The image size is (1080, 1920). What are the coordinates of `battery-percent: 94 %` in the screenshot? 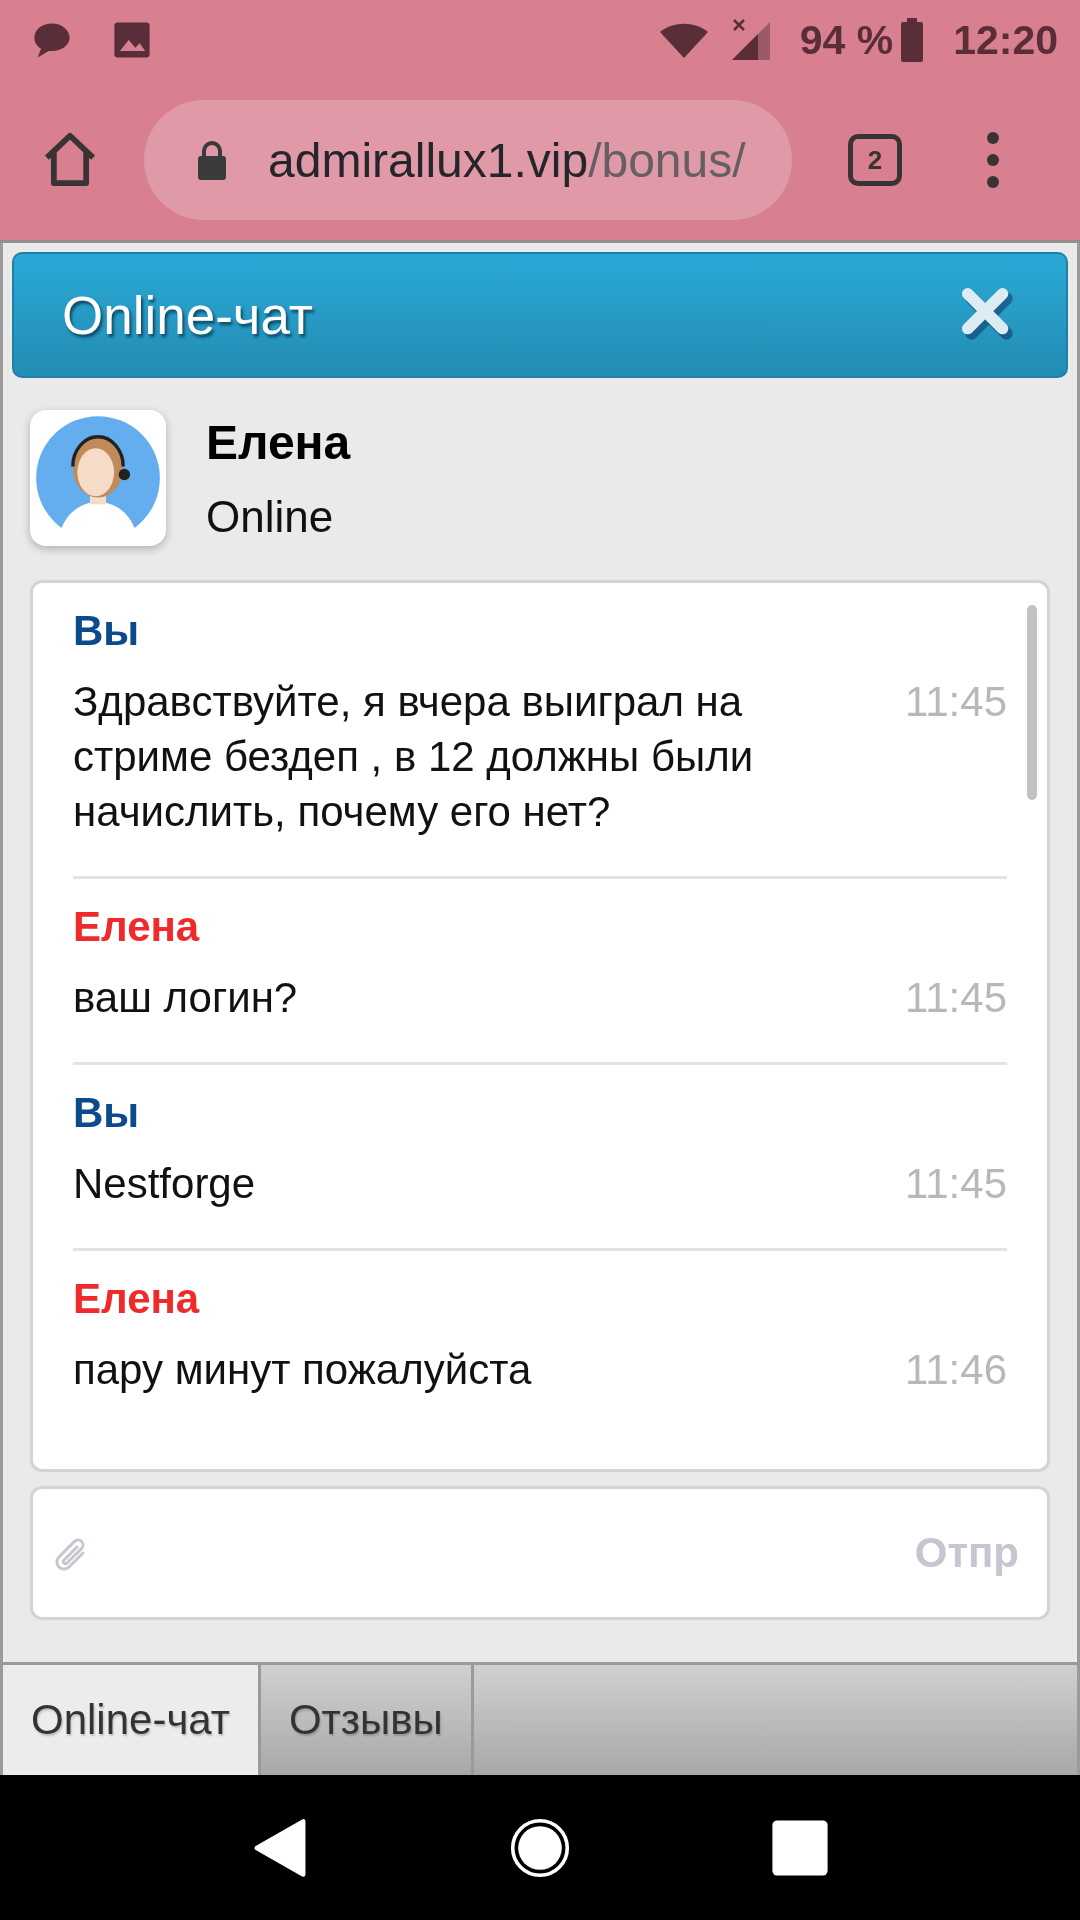 It's located at (846, 40).